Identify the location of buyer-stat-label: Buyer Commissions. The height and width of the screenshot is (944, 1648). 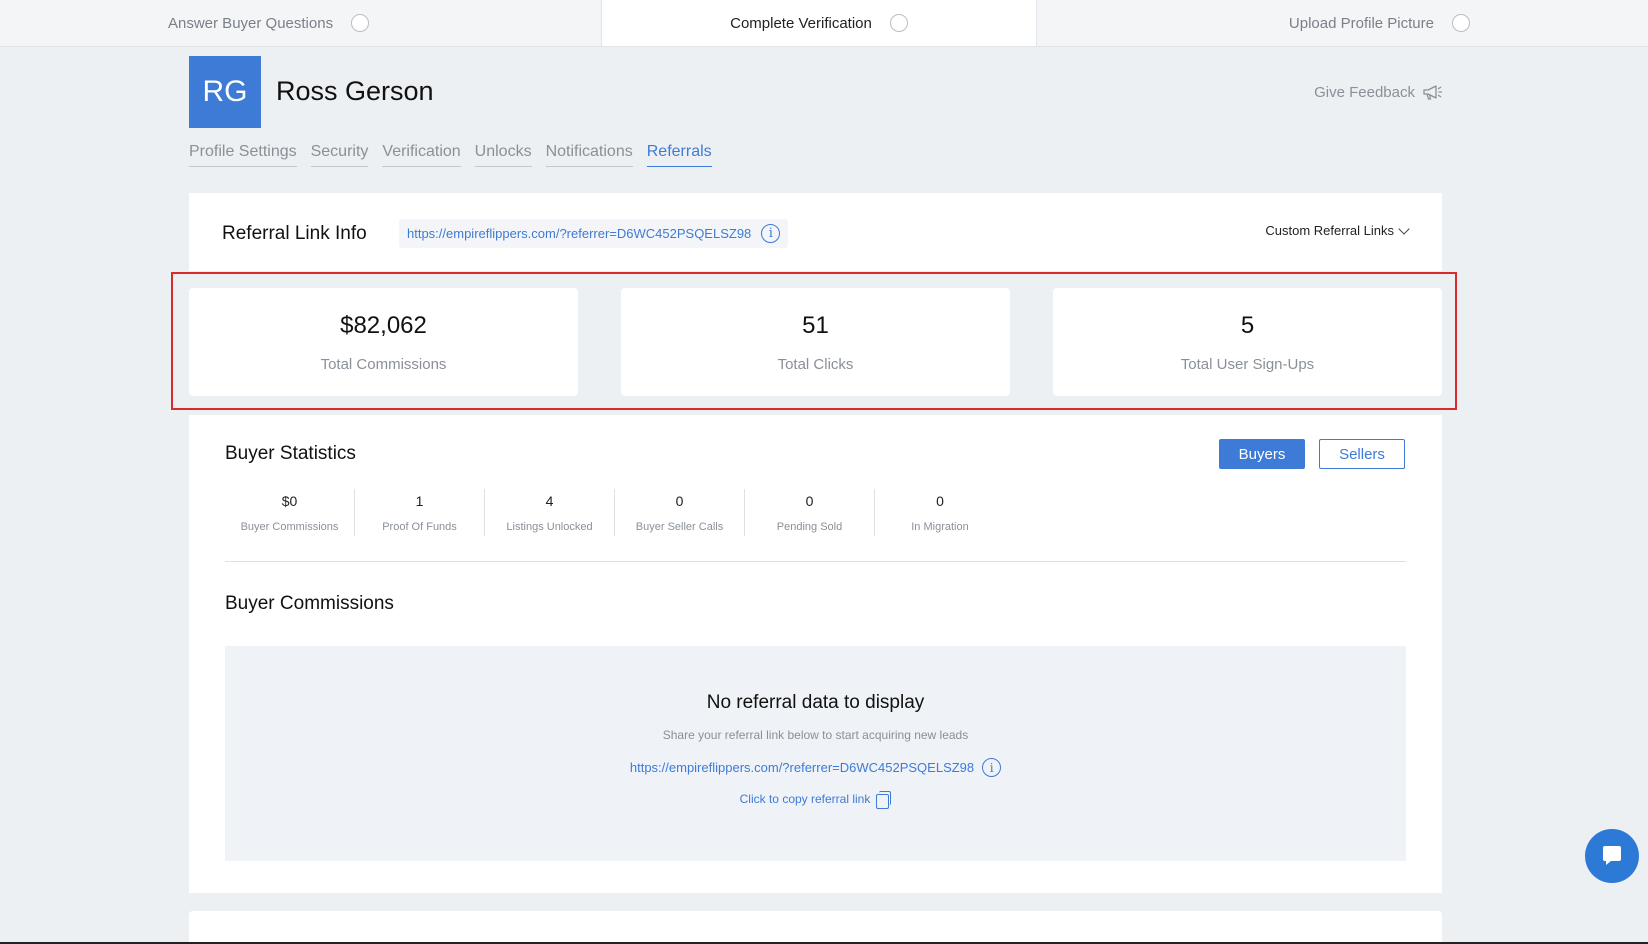
(289, 527).